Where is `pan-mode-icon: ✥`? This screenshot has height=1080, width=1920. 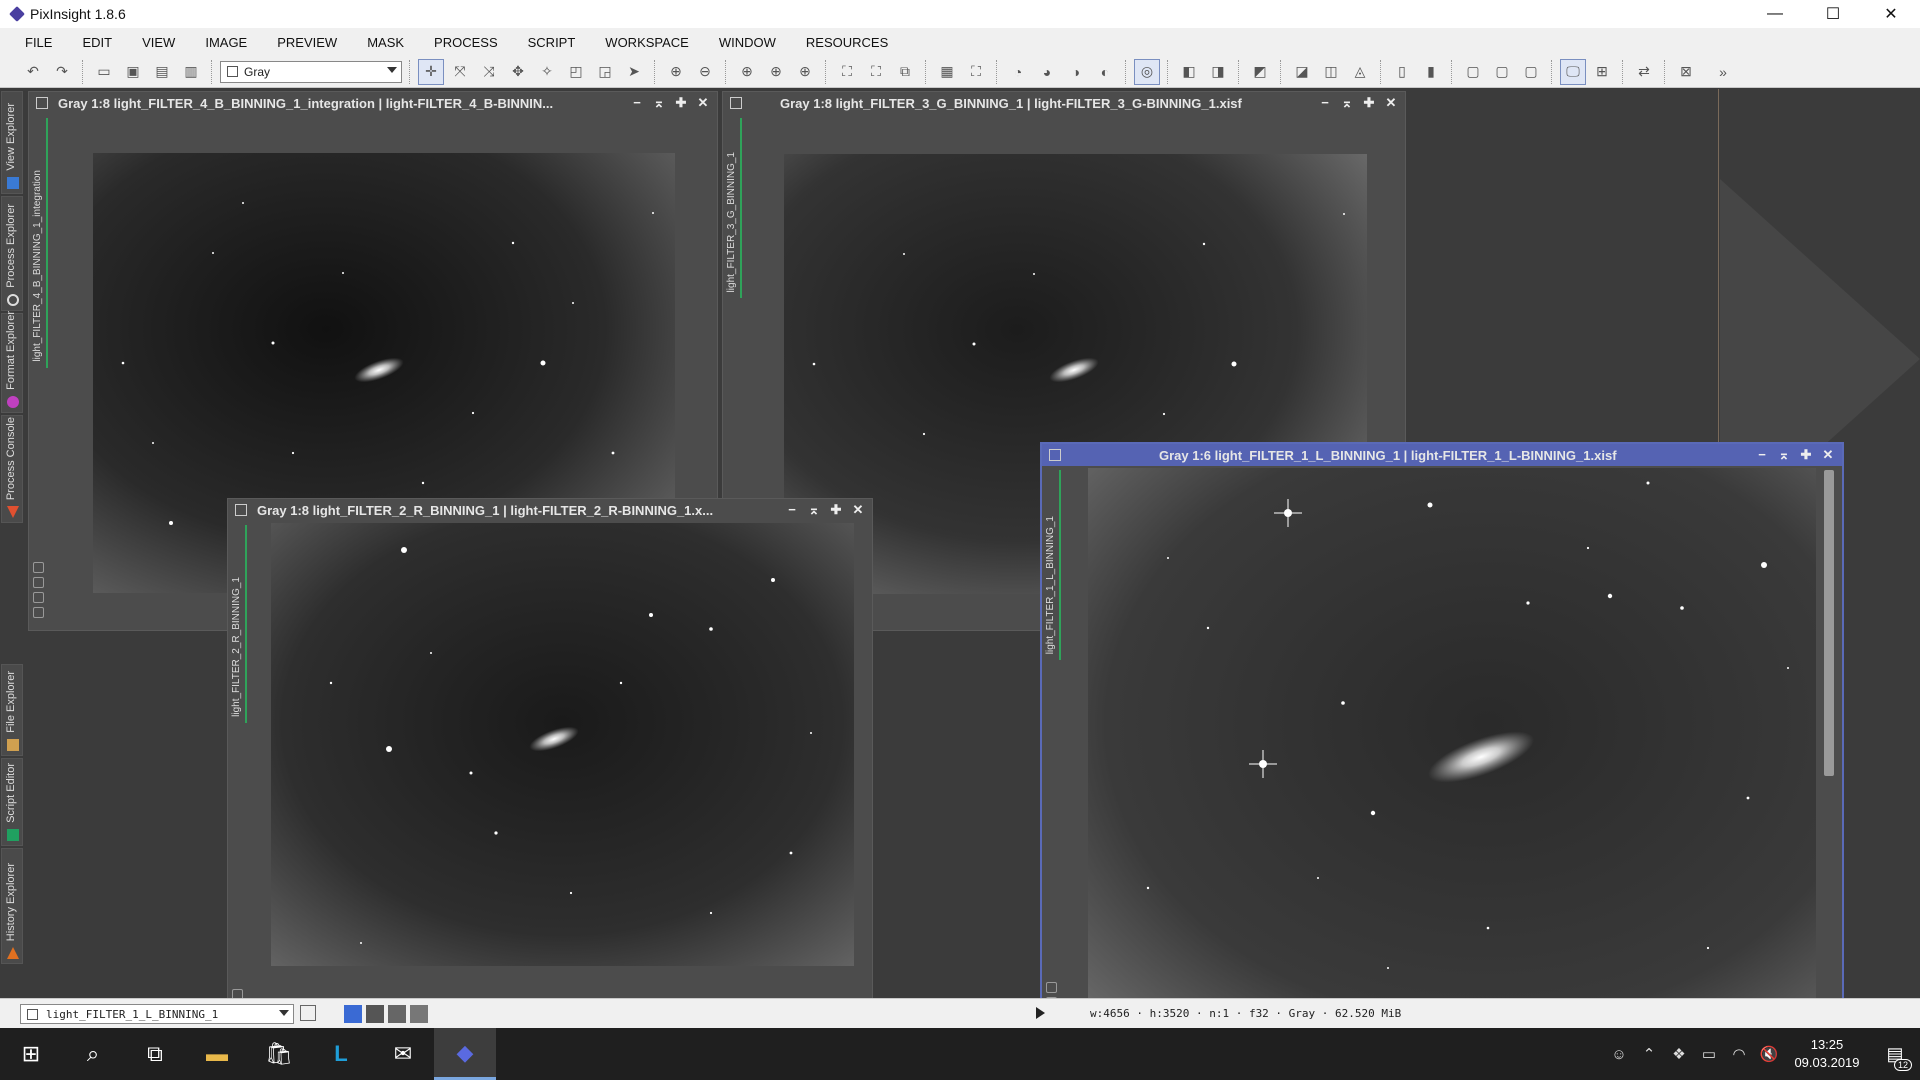
pan-mode-icon: ✥ is located at coordinates (518, 72).